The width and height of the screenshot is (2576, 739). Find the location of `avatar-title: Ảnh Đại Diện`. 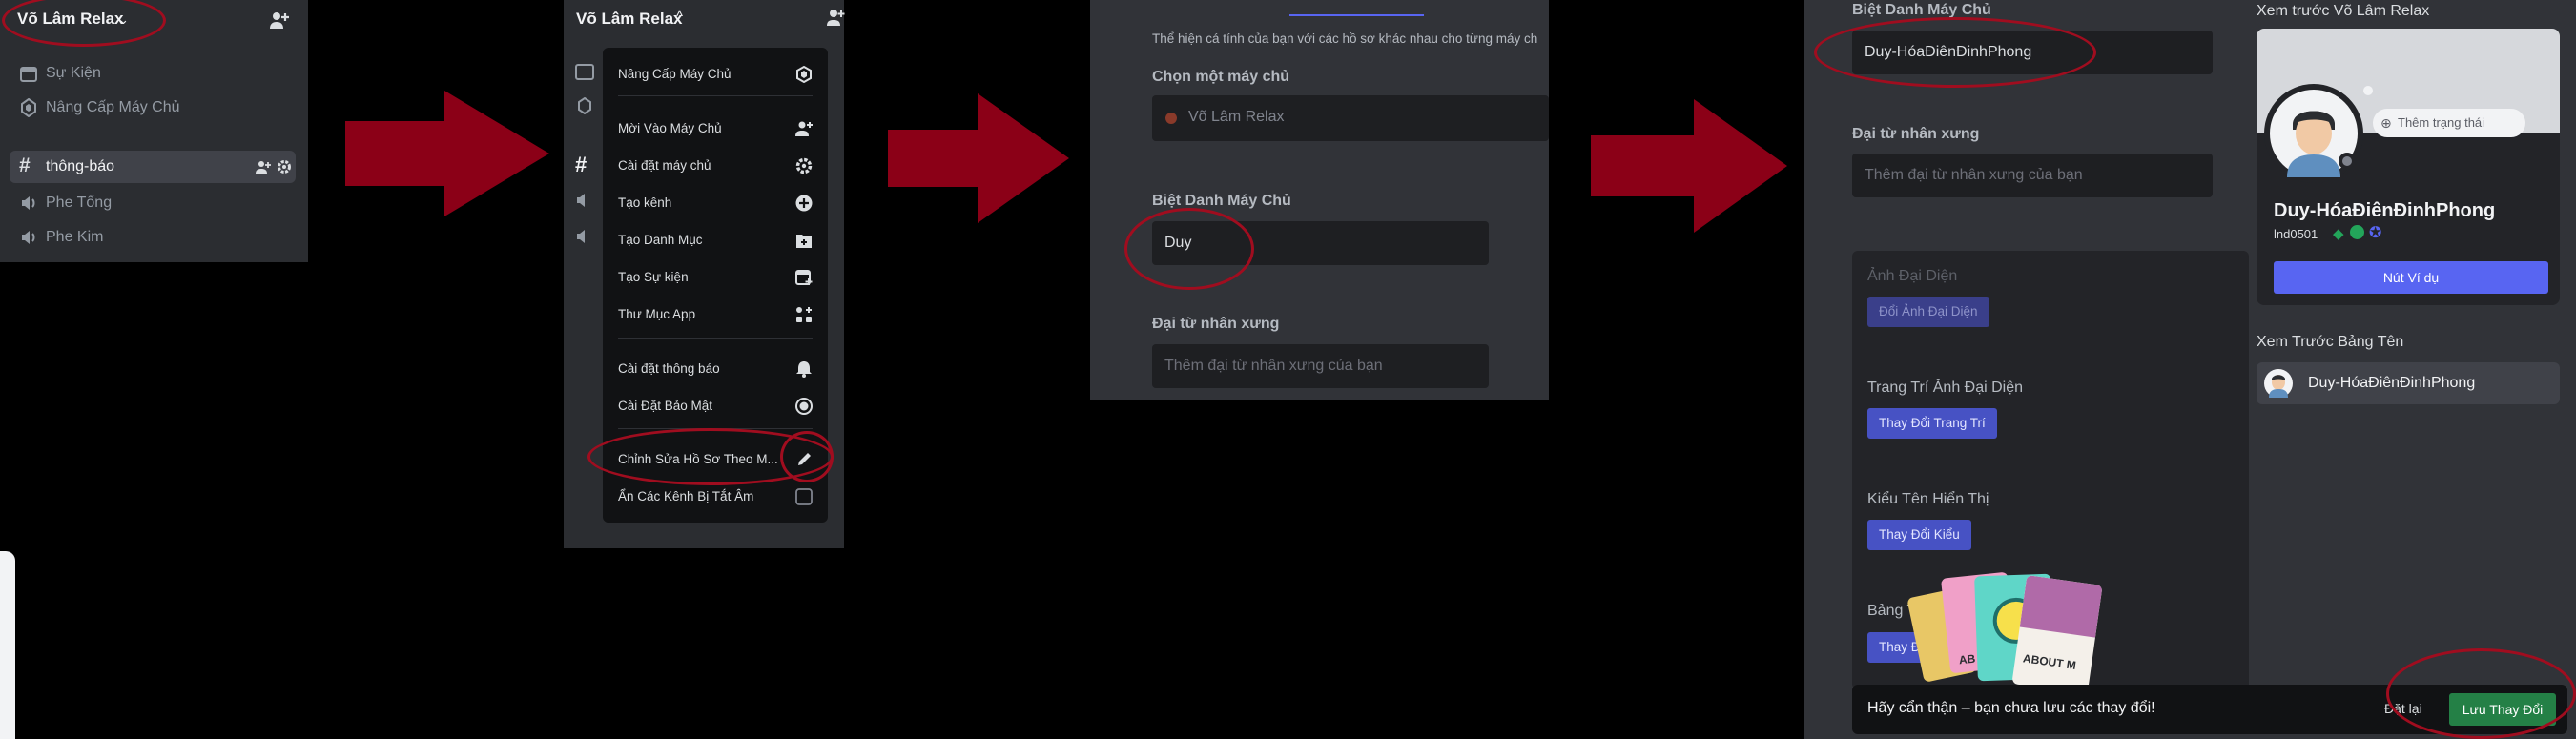

avatar-title: Ảnh Đại Diện is located at coordinates (1912, 276).